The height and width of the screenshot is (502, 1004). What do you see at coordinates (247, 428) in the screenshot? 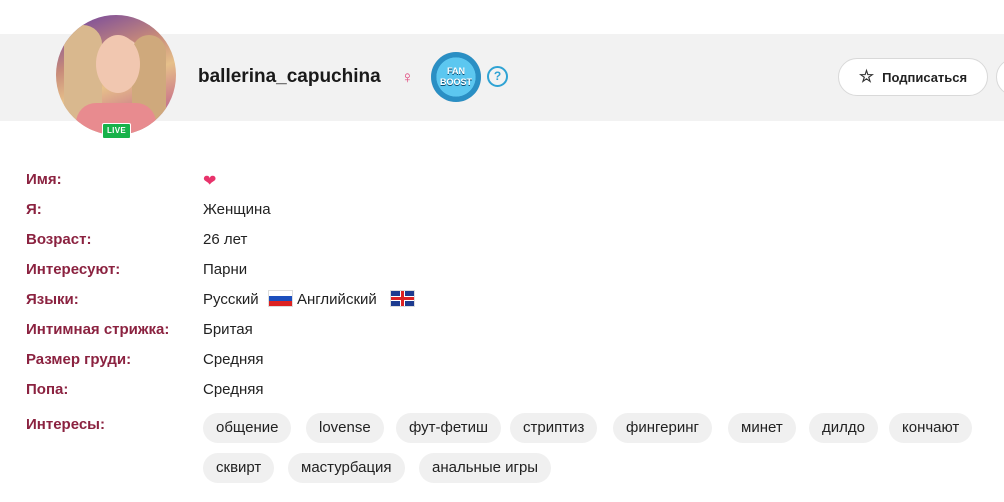
I see `interest-tag: общение` at bounding box center [247, 428].